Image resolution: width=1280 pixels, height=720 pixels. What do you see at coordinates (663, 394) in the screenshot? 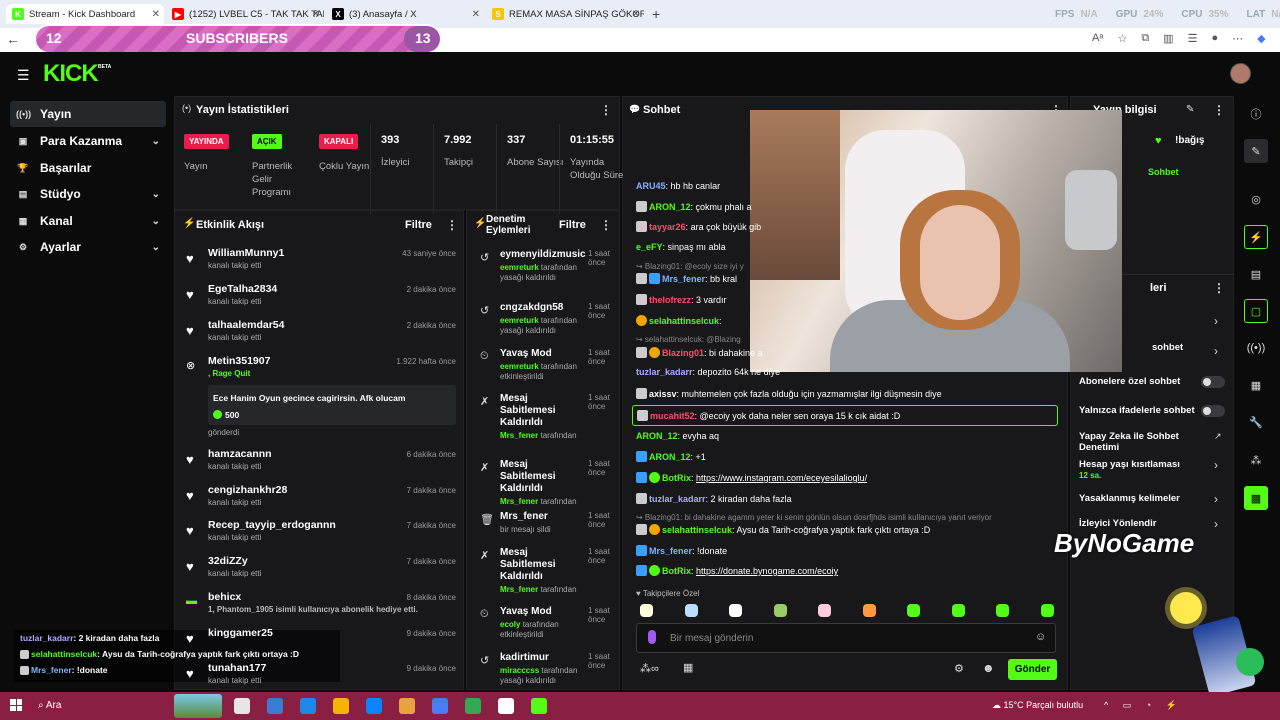
I see `chat-username: axissv` at bounding box center [663, 394].